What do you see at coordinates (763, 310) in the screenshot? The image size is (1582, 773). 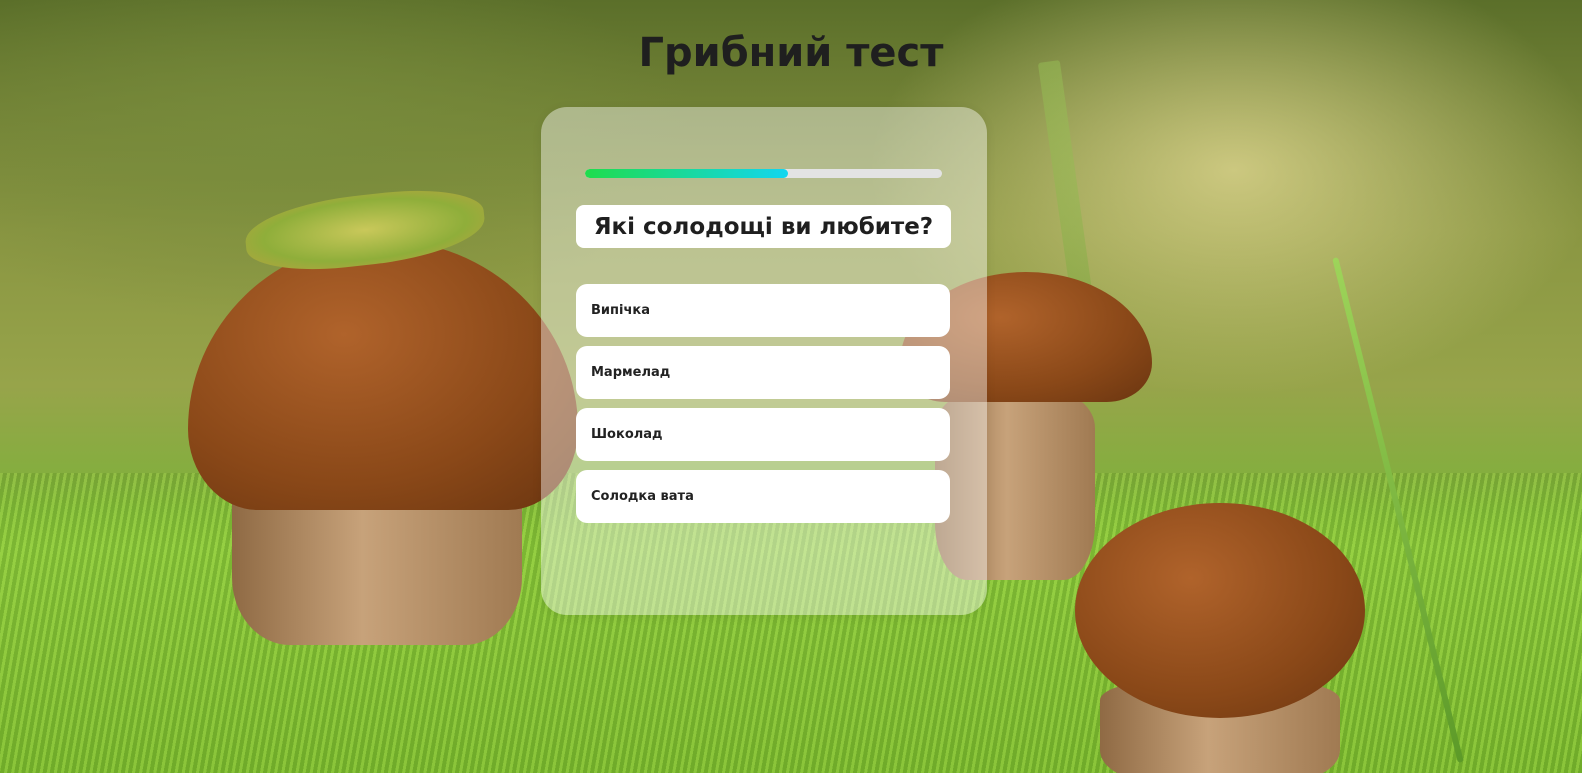 I see `answer-option: Випічка` at bounding box center [763, 310].